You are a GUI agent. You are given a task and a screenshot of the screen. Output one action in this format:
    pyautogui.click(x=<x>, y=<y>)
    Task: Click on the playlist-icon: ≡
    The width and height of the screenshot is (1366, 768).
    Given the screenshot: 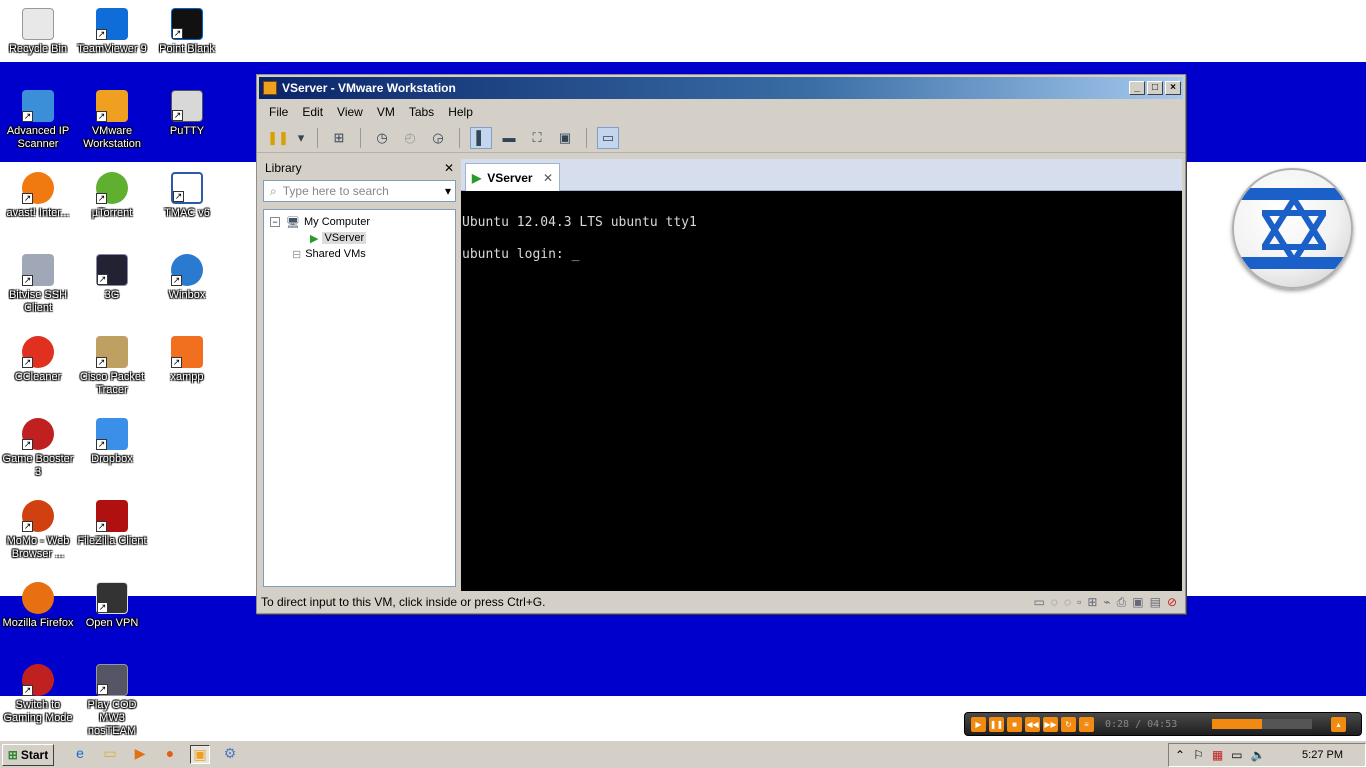 What is the action you would take?
    pyautogui.click(x=1086, y=724)
    